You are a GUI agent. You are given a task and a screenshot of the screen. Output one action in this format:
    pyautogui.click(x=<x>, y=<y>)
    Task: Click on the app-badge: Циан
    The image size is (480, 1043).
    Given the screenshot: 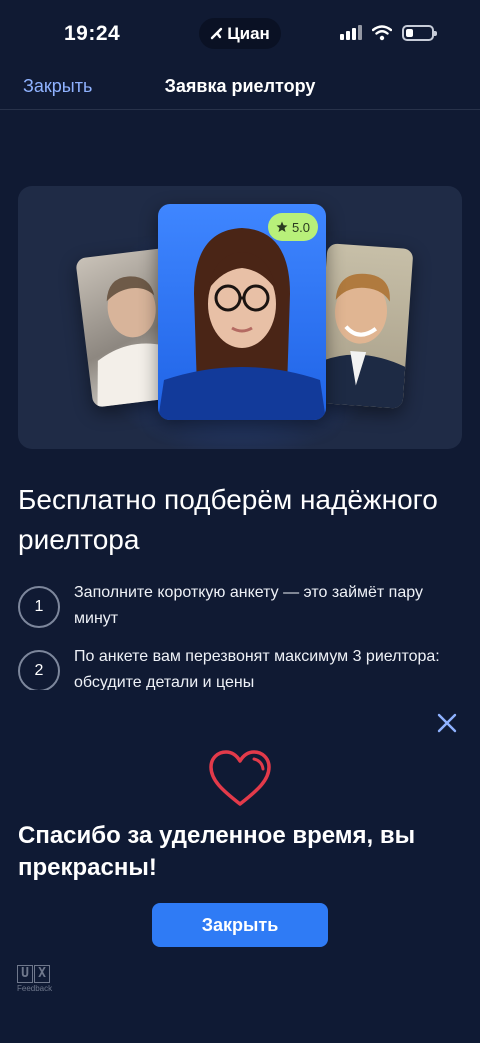 What is the action you would take?
    pyautogui.click(x=240, y=33)
    